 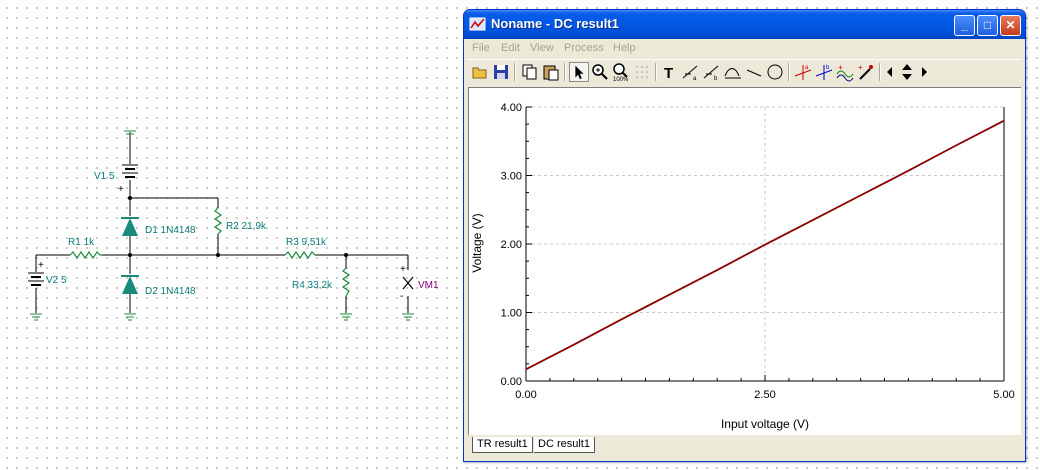 I want to click on y-tick-label: 1.00, so click(x=511, y=314).